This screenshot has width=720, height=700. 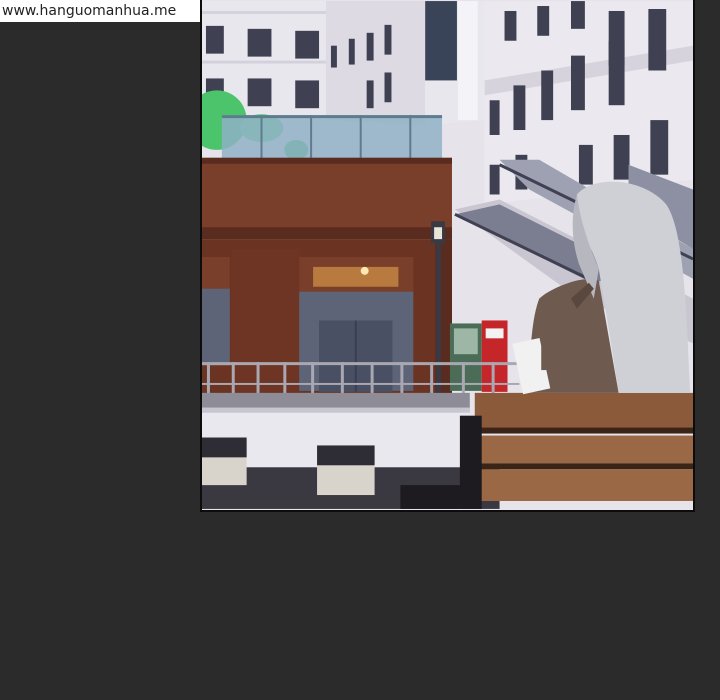 I want to click on middle-building, so click(x=407, y=63).